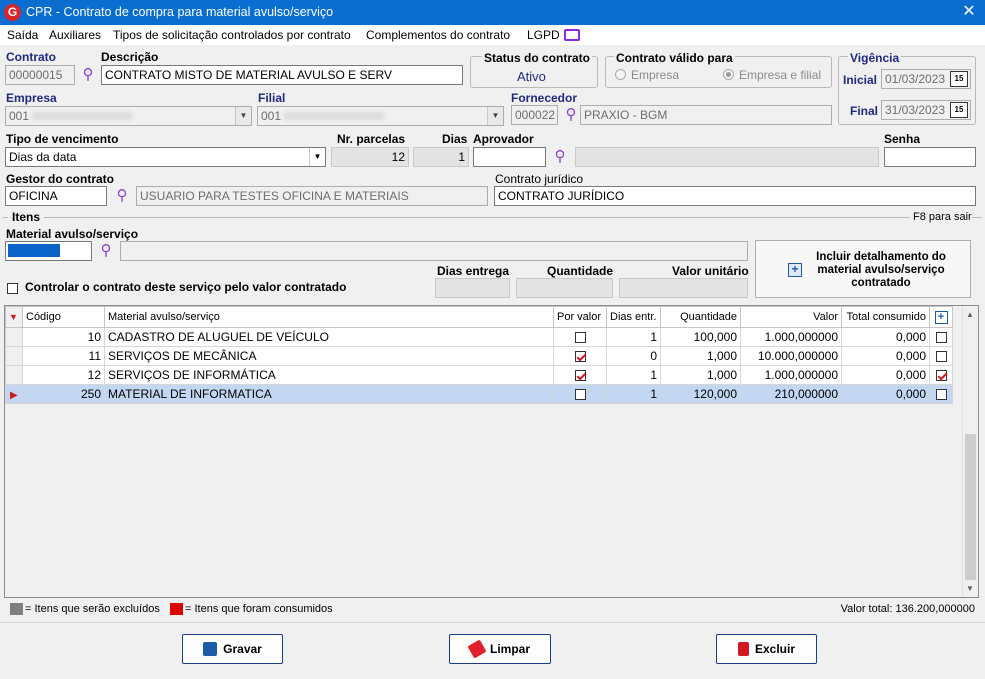  What do you see at coordinates (571, 115) in the screenshot?
I see `search-fornecedor-icon: ⚲` at bounding box center [571, 115].